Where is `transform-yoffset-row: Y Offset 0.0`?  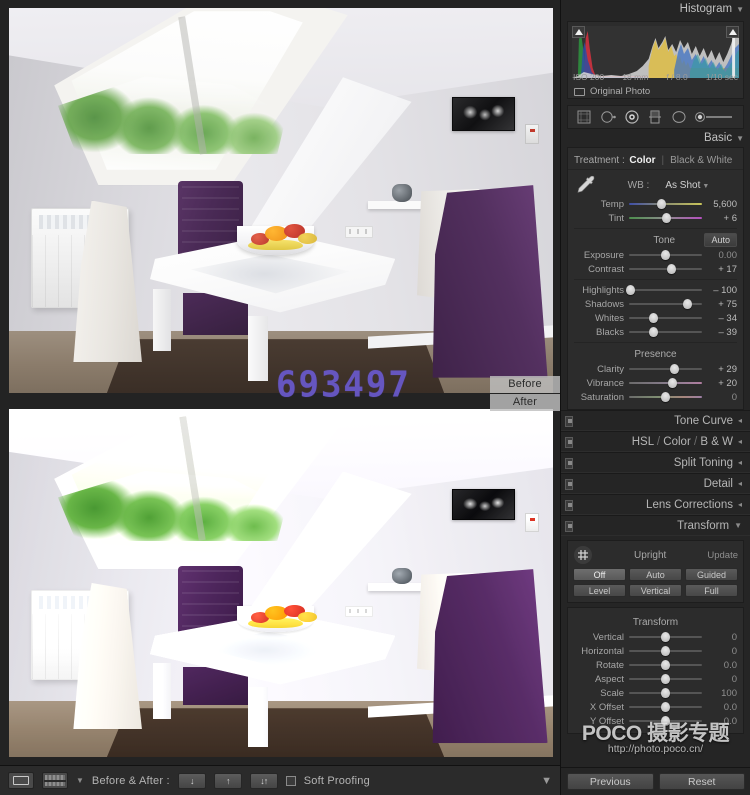 transform-yoffset-row: Y Offset 0.0 is located at coordinates (655, 721).